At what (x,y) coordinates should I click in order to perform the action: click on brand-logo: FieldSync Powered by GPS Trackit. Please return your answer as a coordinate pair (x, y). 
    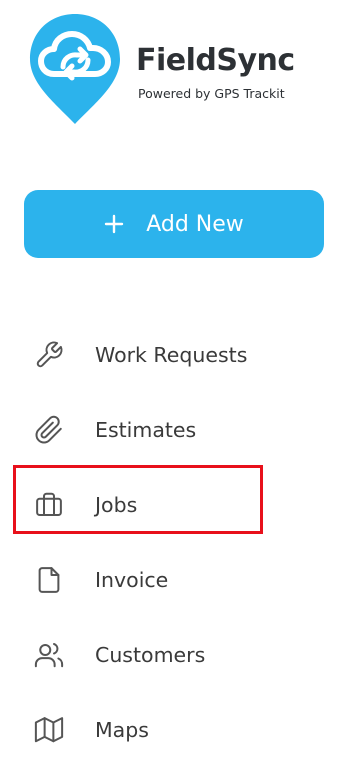
    Looking at the image, I should click on (178, 70).